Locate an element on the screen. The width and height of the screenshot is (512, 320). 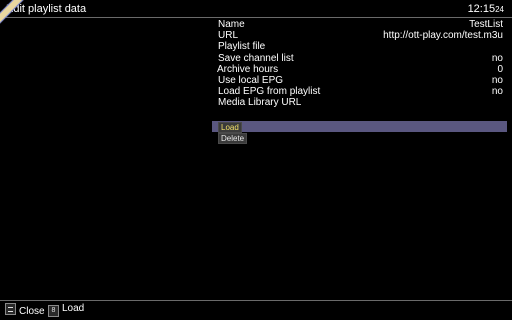
setting-row-use-local-epg: Use local EPG no is located at coordinates (360, 80).